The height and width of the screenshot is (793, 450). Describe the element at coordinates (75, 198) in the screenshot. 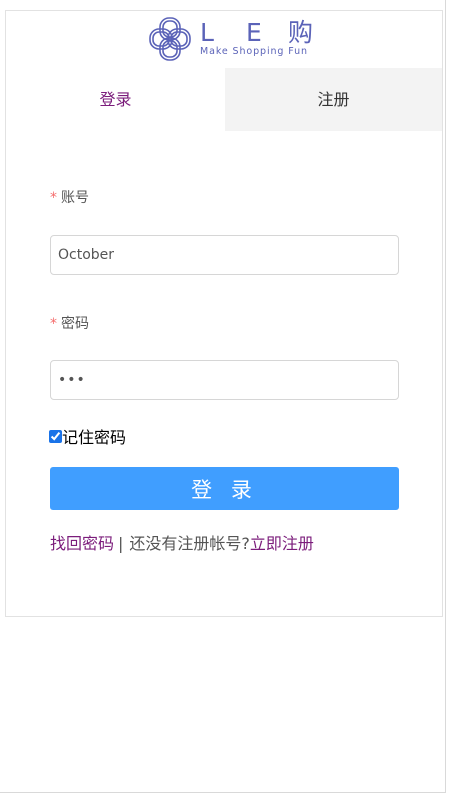

I see `account-label-text: 账号` at that location.